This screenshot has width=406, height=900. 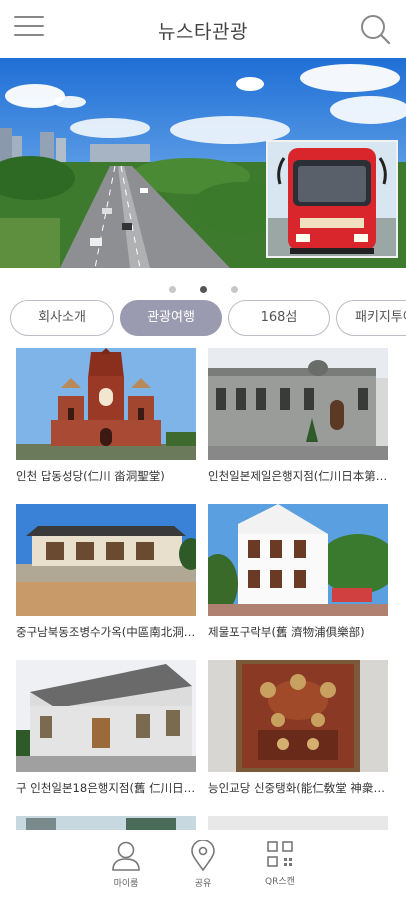 I want to click on tab-company-intro: 회사소개, so click(x=62, y=318).